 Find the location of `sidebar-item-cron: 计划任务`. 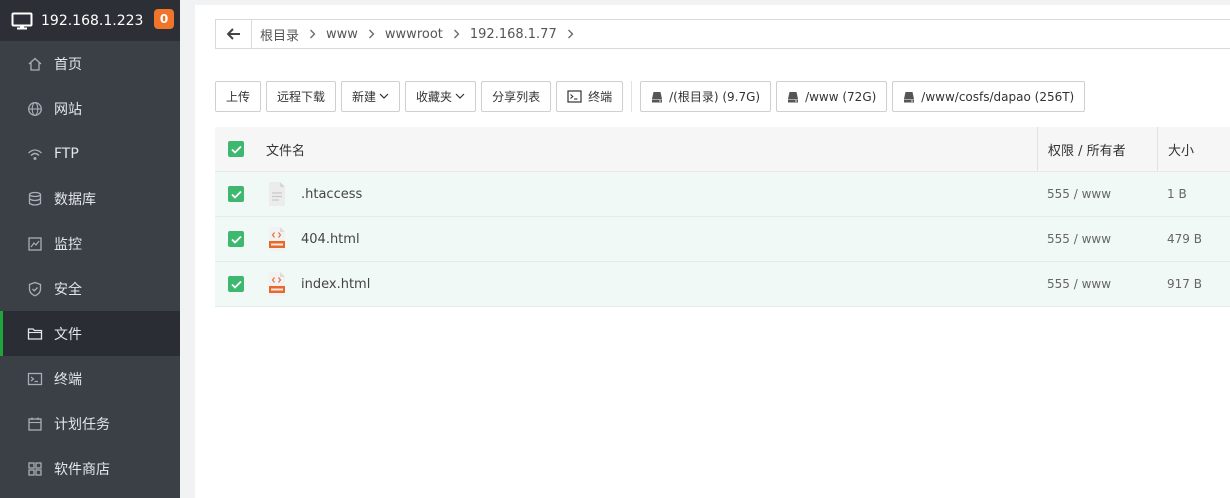

sidebar-item-cron: 计划任务 is located at coordinates (90, 423).